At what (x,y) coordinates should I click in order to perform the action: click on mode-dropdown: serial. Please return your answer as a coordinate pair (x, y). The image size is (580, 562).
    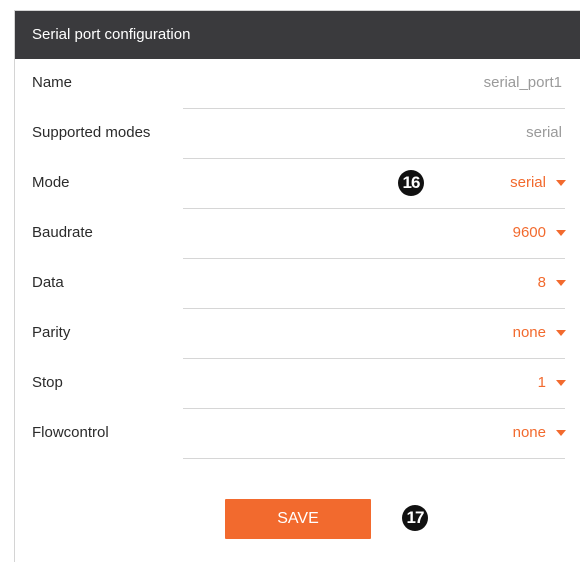
    Looking at the image, I should click on (536, 182).